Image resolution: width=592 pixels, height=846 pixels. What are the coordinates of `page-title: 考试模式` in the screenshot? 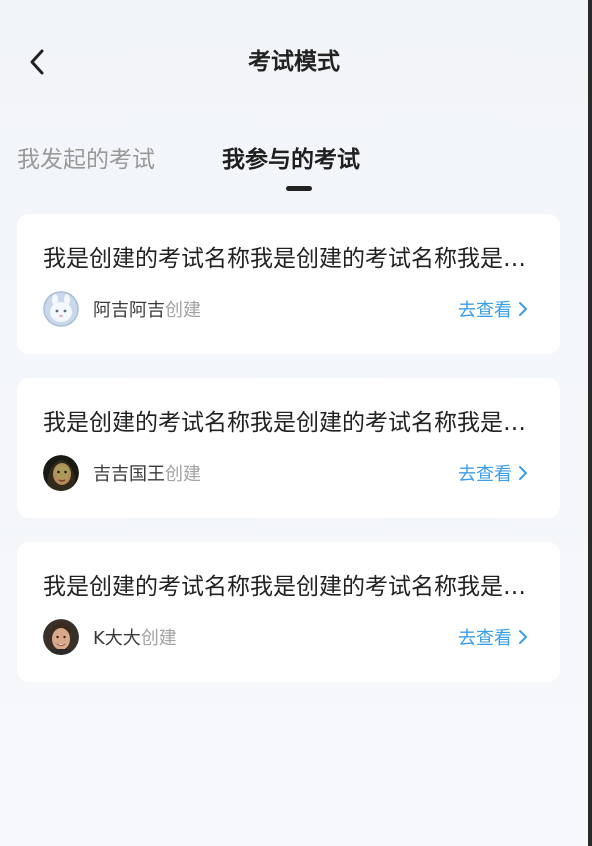 It's located at (294, 62).